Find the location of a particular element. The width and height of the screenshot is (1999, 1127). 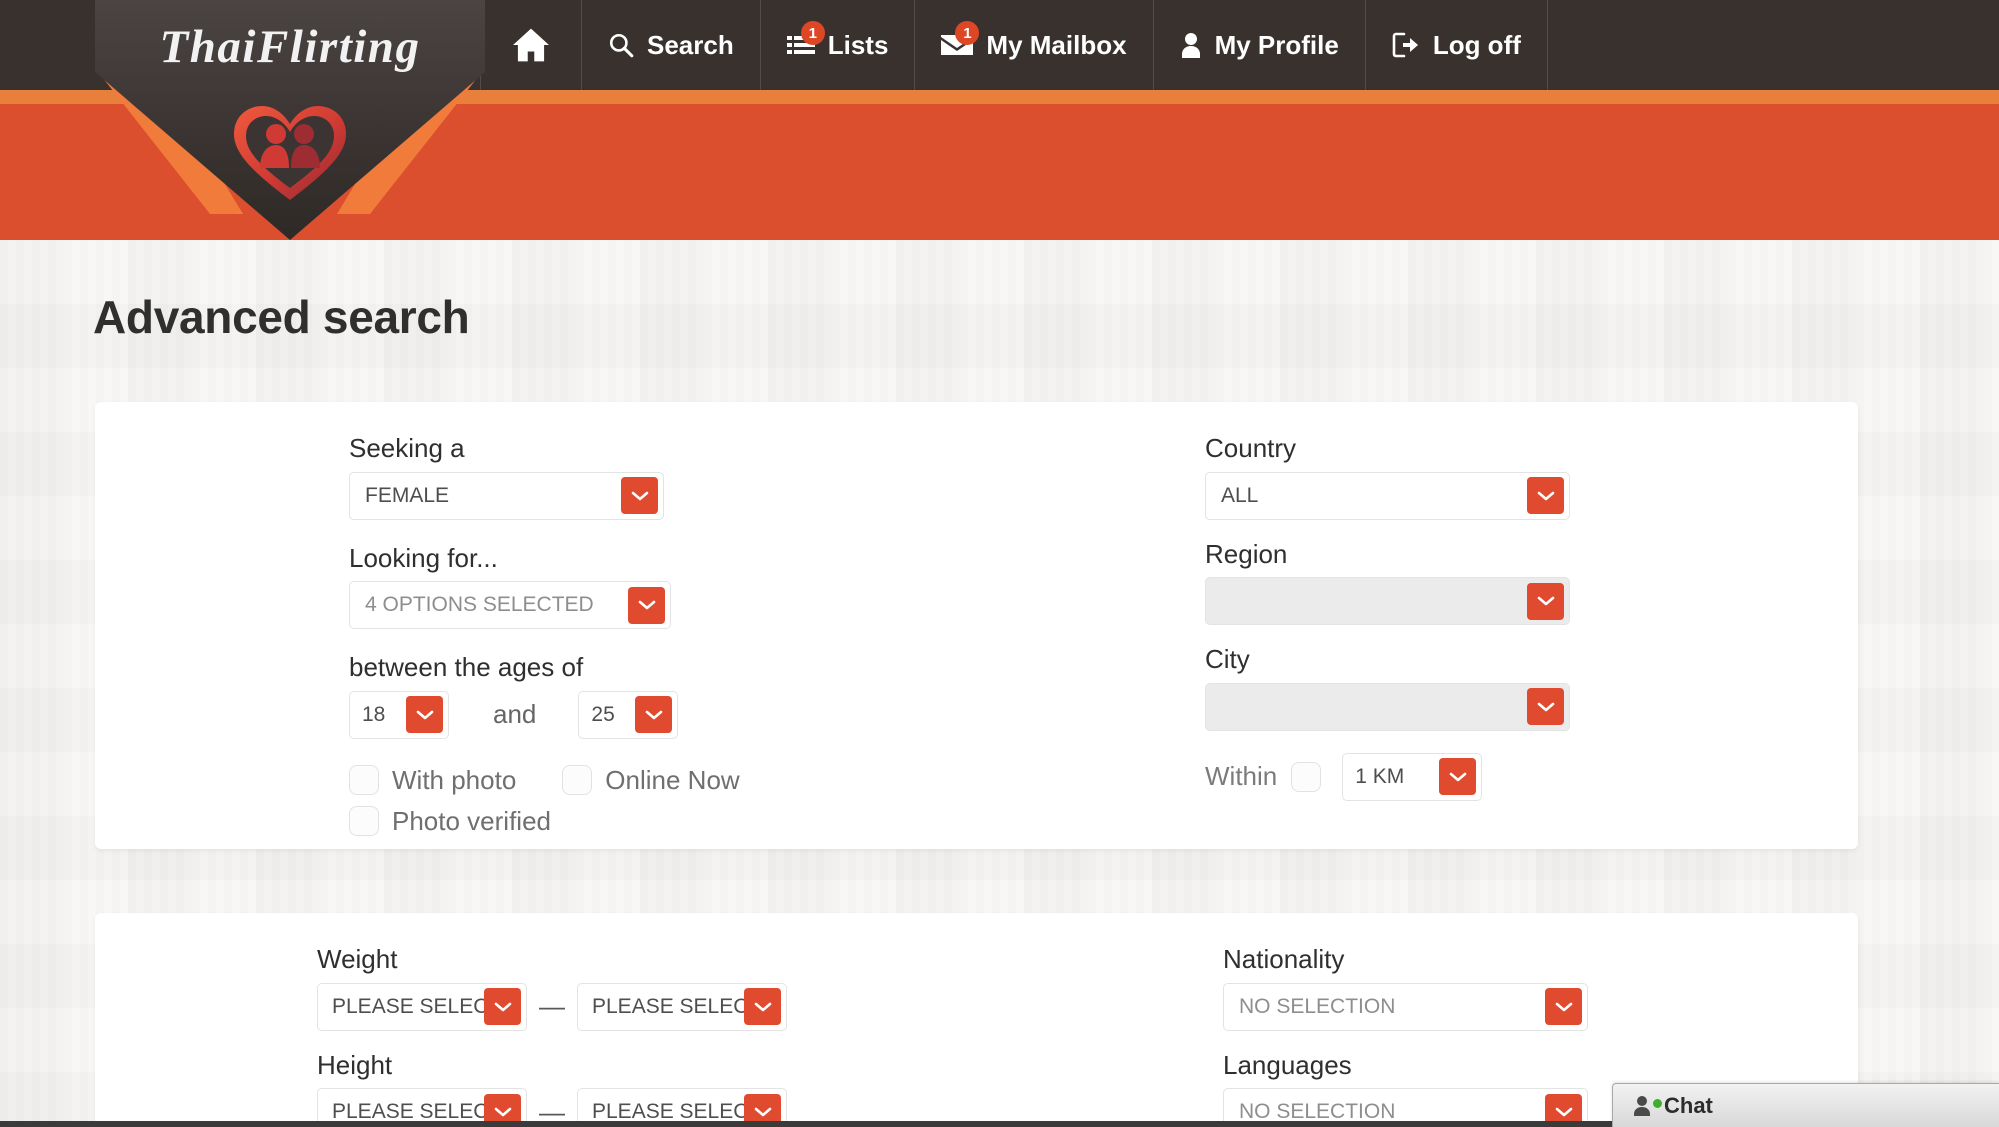

nav-label-logoff: Log off is located at coordinates (1476, 44).